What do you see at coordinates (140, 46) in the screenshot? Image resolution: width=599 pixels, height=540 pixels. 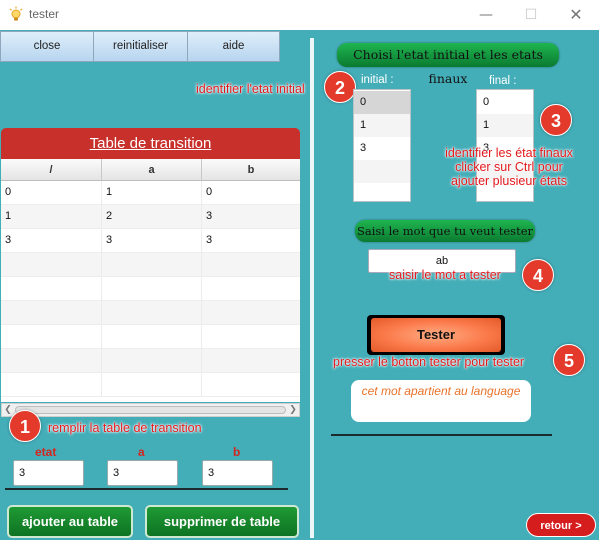 I see `reset-button: reinitialiser` at bounding box center [140, 46].